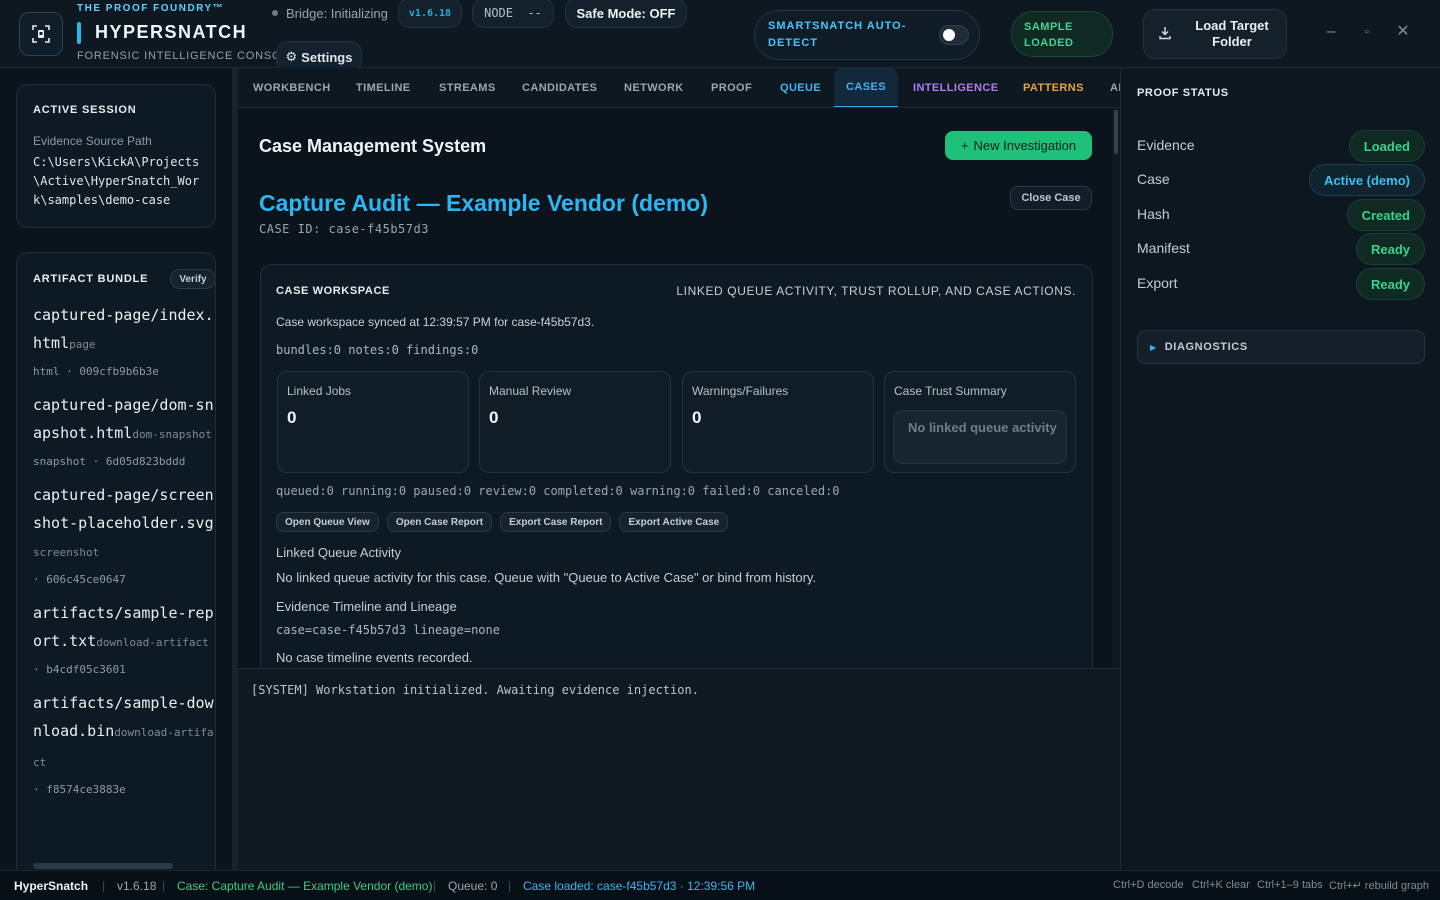 The width and height of the screenshot is (1440, 900). Describe the element at coordinates (41, 34) in the screenshot. I see `camera-bracket-icon` at that location.